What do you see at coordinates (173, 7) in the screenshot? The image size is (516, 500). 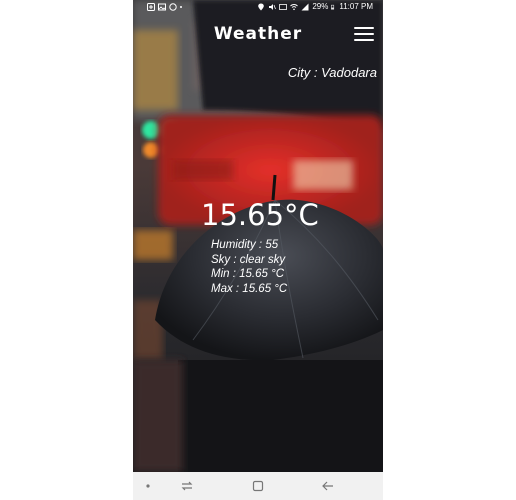 I see `whatsapp-icon` at bounding box center [173, 7].